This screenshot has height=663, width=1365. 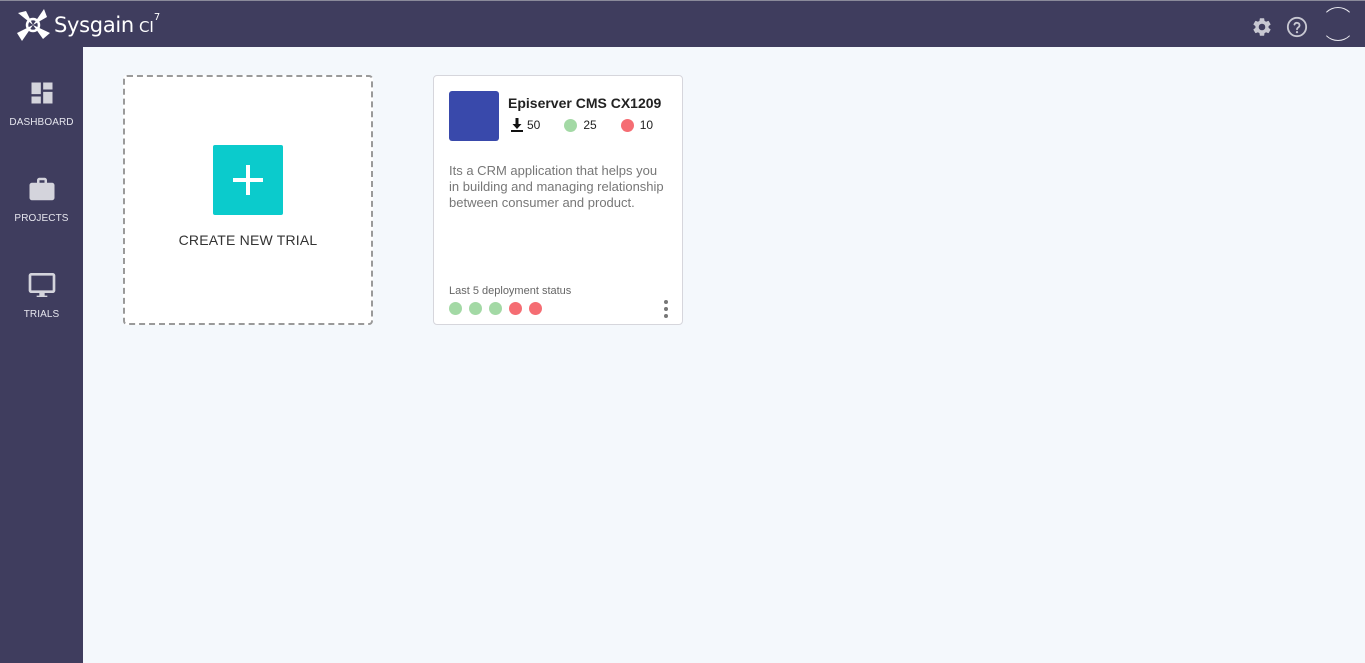 I want to click on brand-logo: Sysgain CI7, so click(x=87, y=25).